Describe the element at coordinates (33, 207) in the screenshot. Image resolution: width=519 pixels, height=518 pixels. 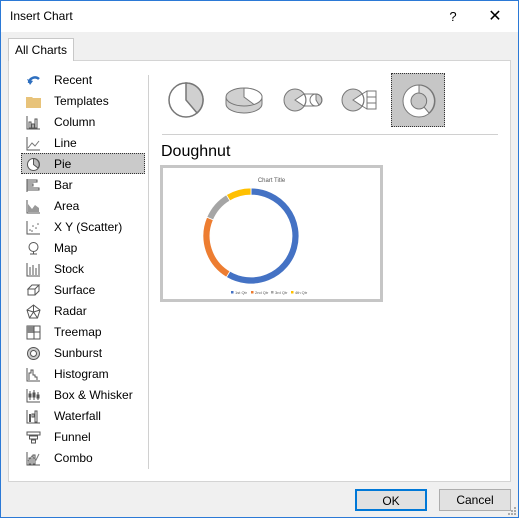
I see `area-chart-icon` at that location.